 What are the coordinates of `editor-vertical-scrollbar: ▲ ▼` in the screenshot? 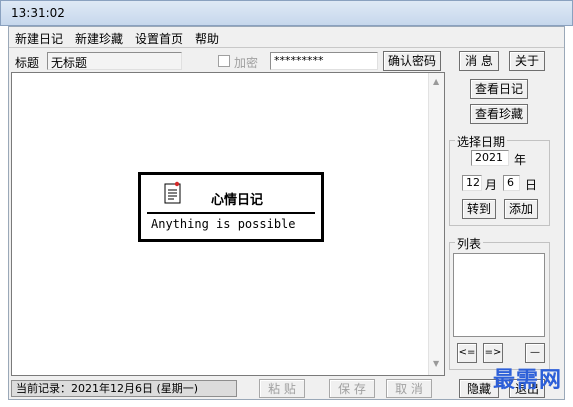 It's located at (436, 224).